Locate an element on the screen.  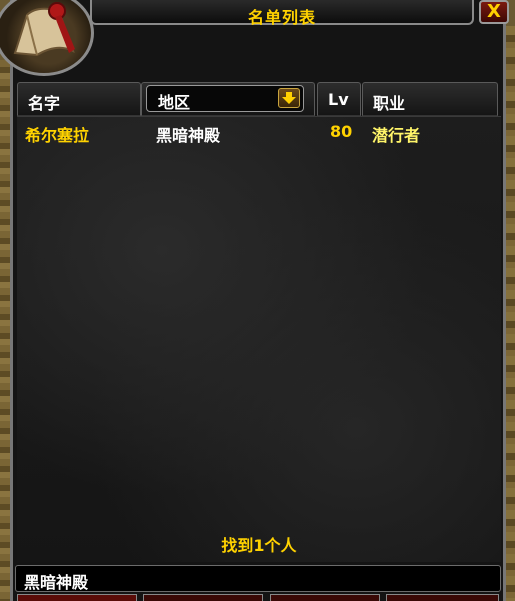
window-title: 名单列表 is located at coordinates (281, 17).